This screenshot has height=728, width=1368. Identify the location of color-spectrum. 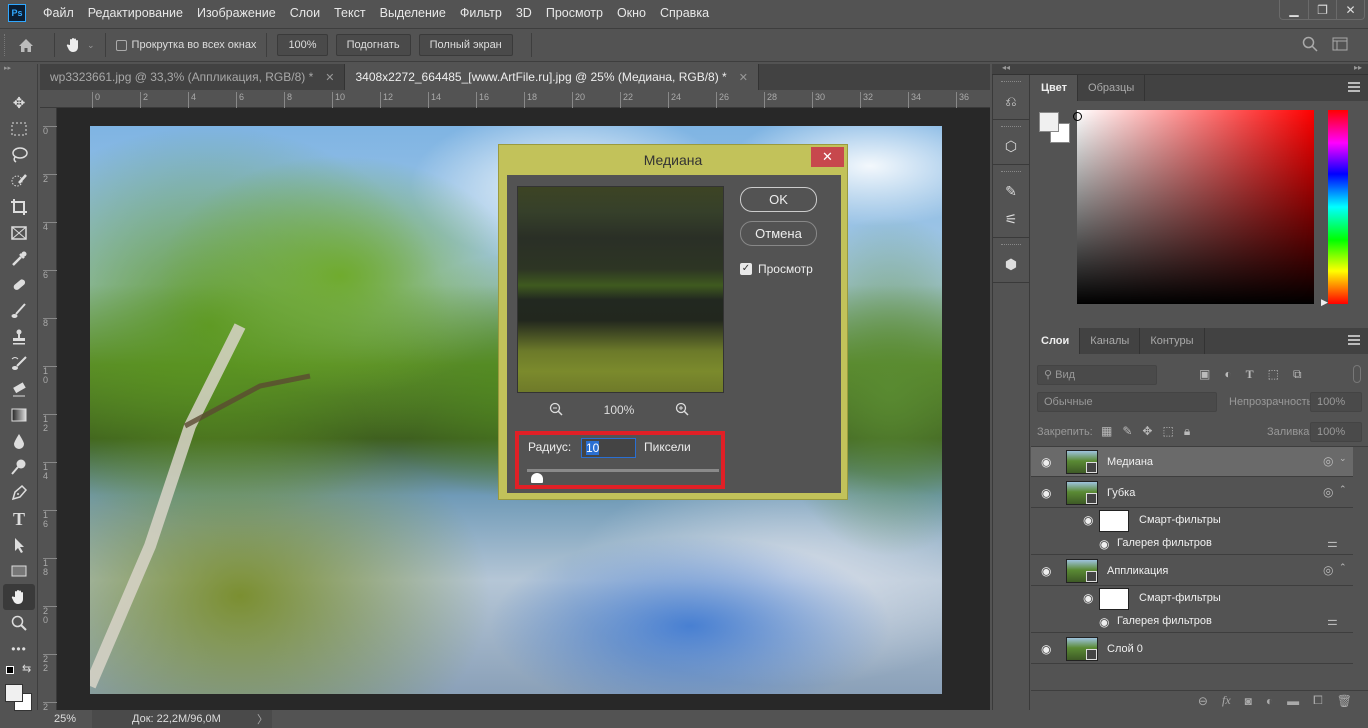
(1193, 207).